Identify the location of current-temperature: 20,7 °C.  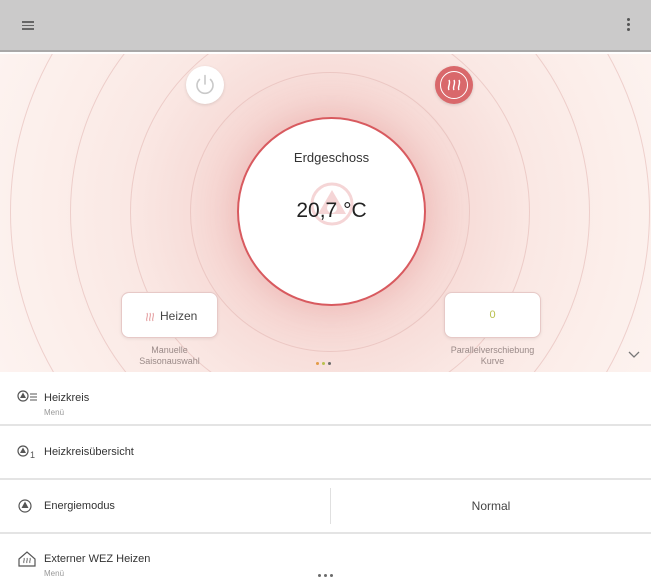
(331, 210).